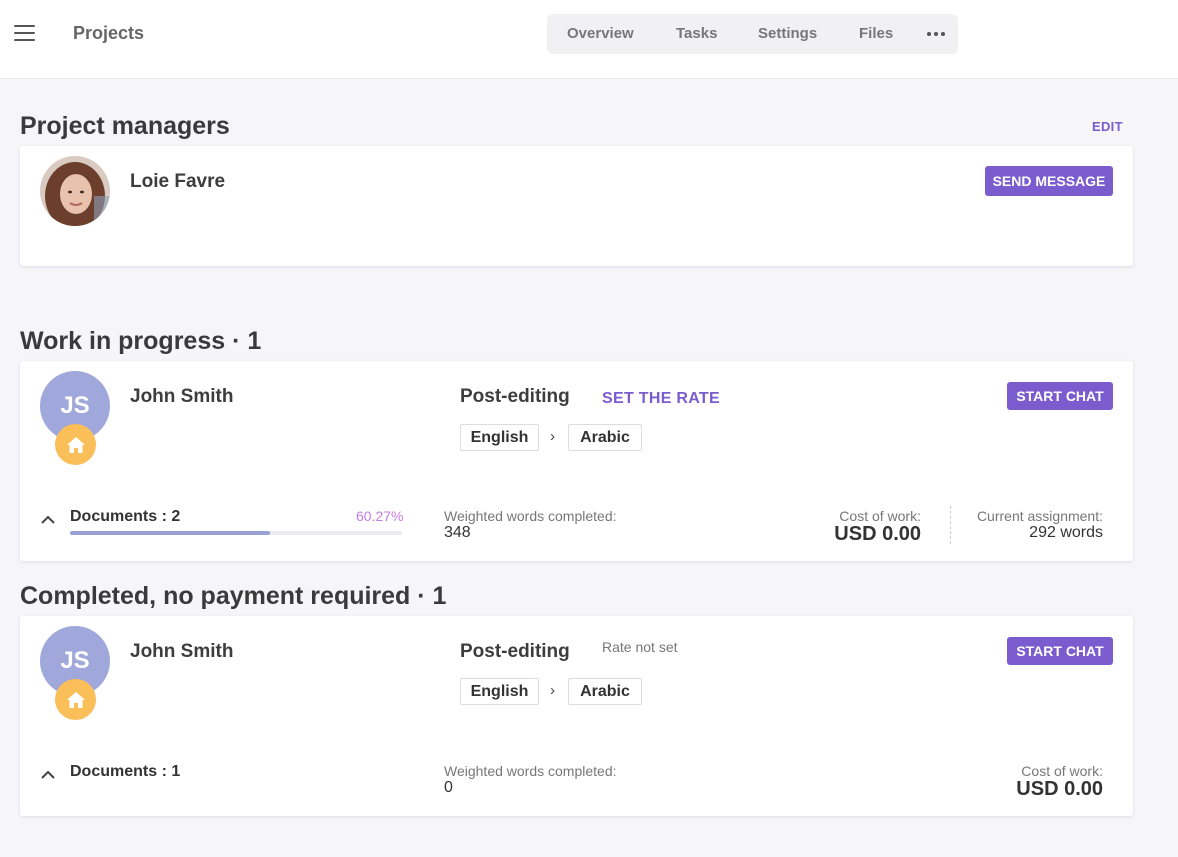 This screenshot has height=857, width=1178. I want to click on tab-overview: Overview, so click(600, 33).